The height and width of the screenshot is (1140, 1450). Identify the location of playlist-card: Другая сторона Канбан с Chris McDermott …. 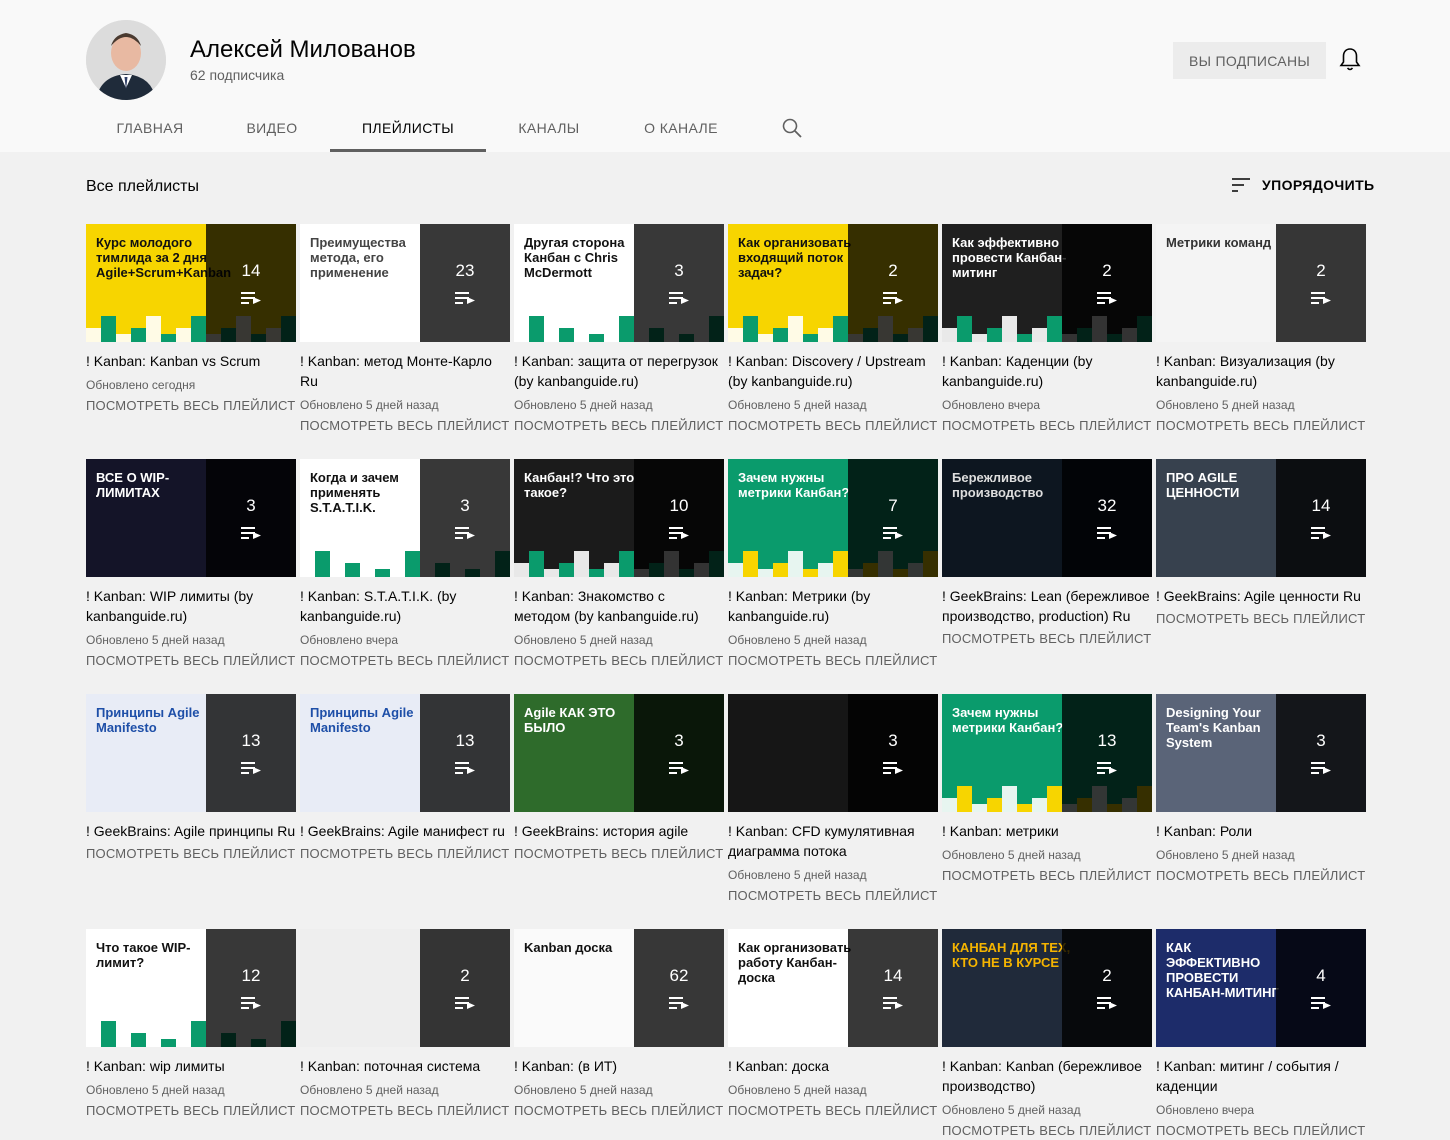
(619, 329).